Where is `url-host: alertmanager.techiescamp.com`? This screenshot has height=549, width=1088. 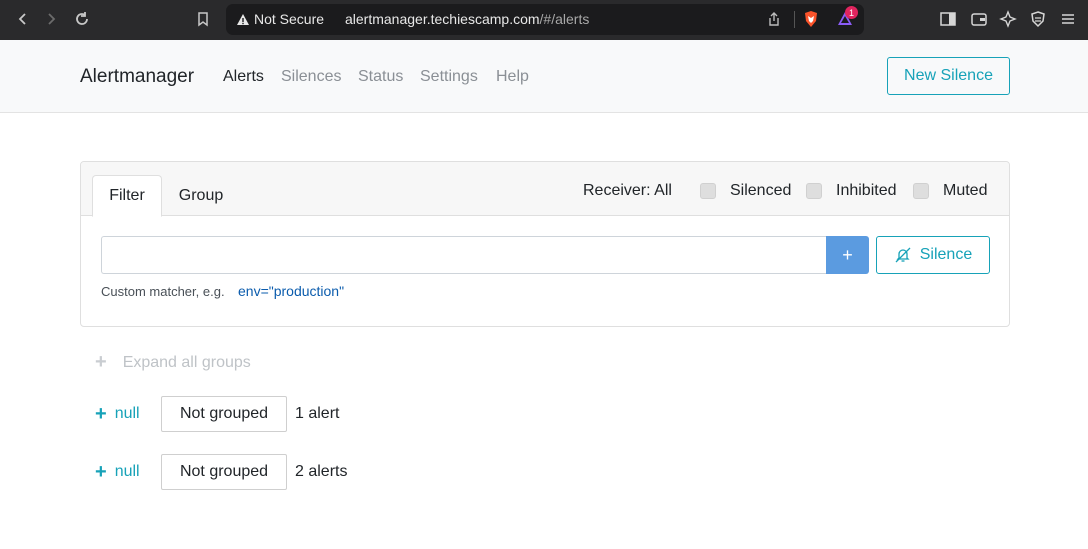
url-host: alertmanager.techiescamp.com is located at coordinates (442, 19).